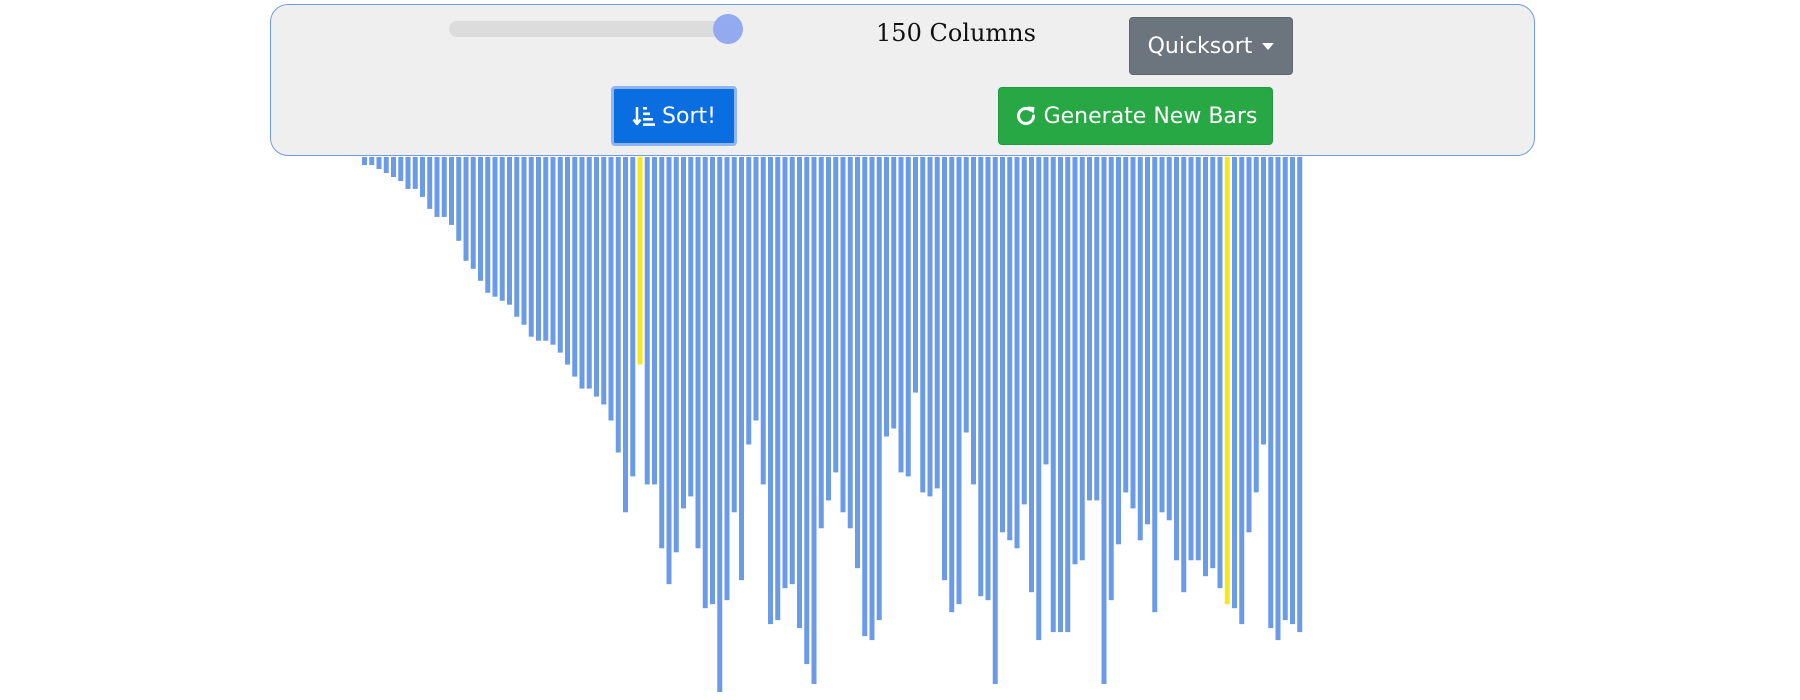  I want to click on sort-button: Sort!, so click(674, 116).